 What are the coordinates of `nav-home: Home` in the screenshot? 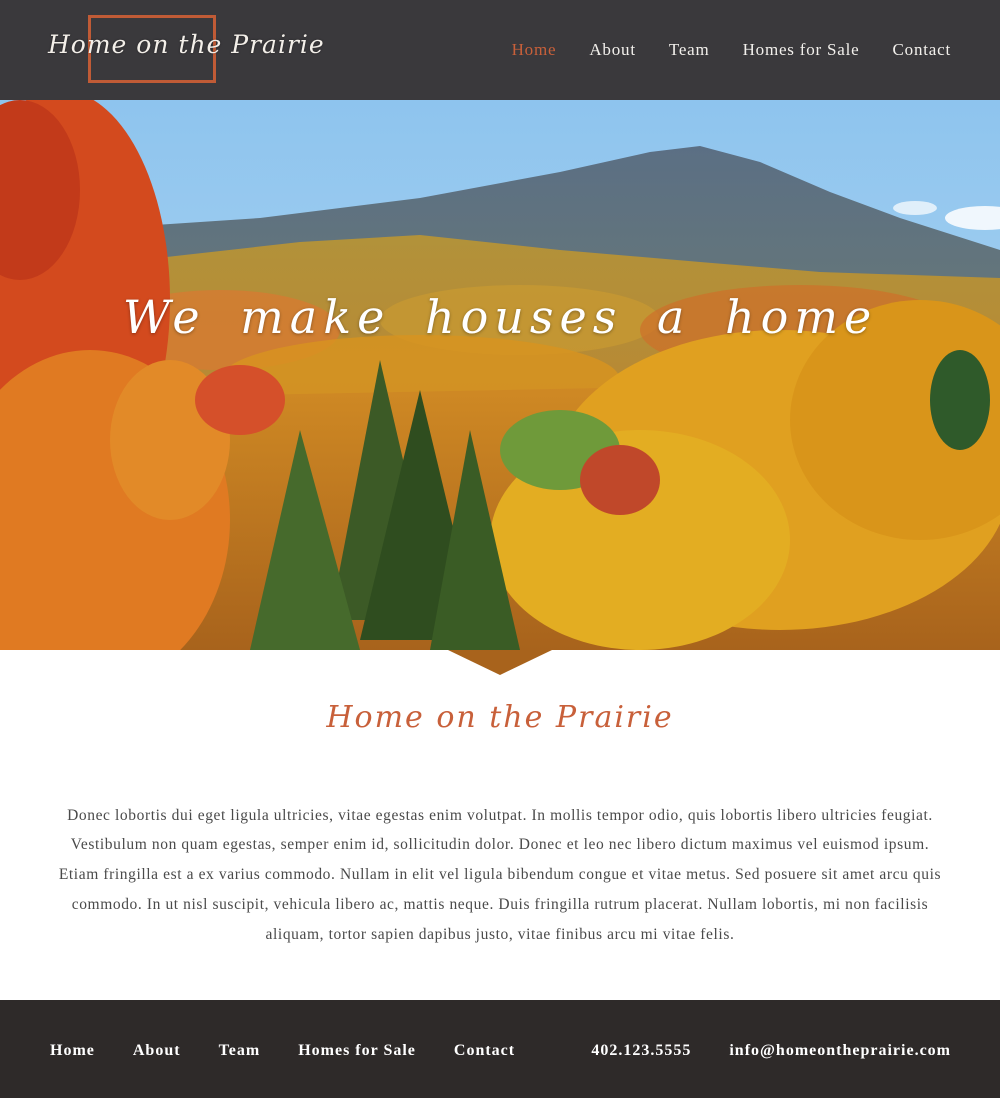 It's located at (534, 50).